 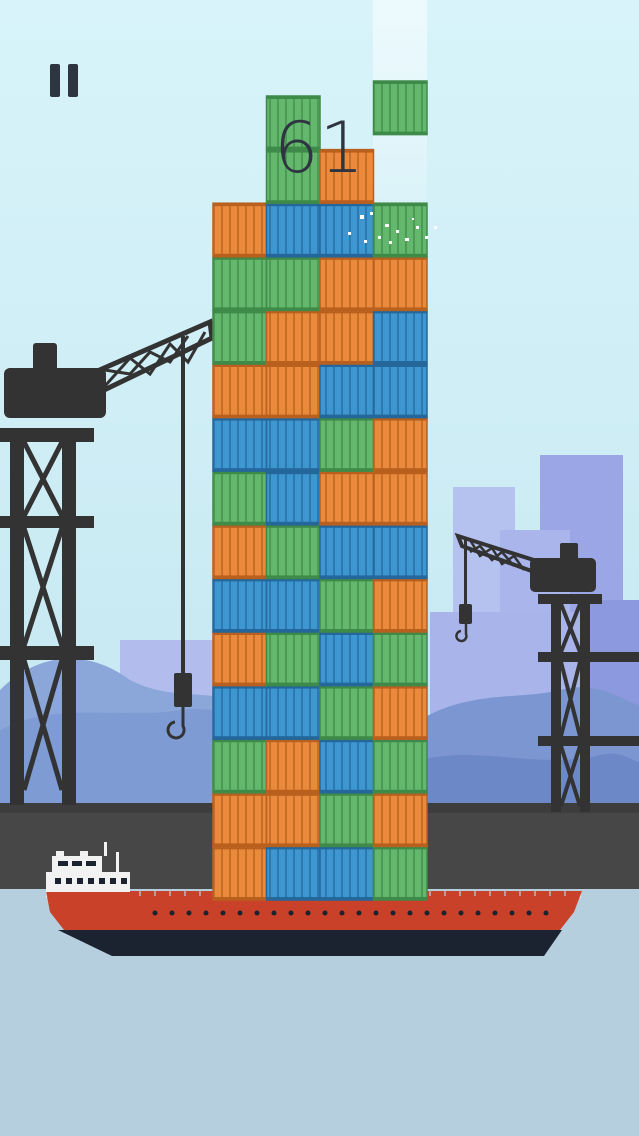 I want to click on pause-button, so click(x=64, y=81).